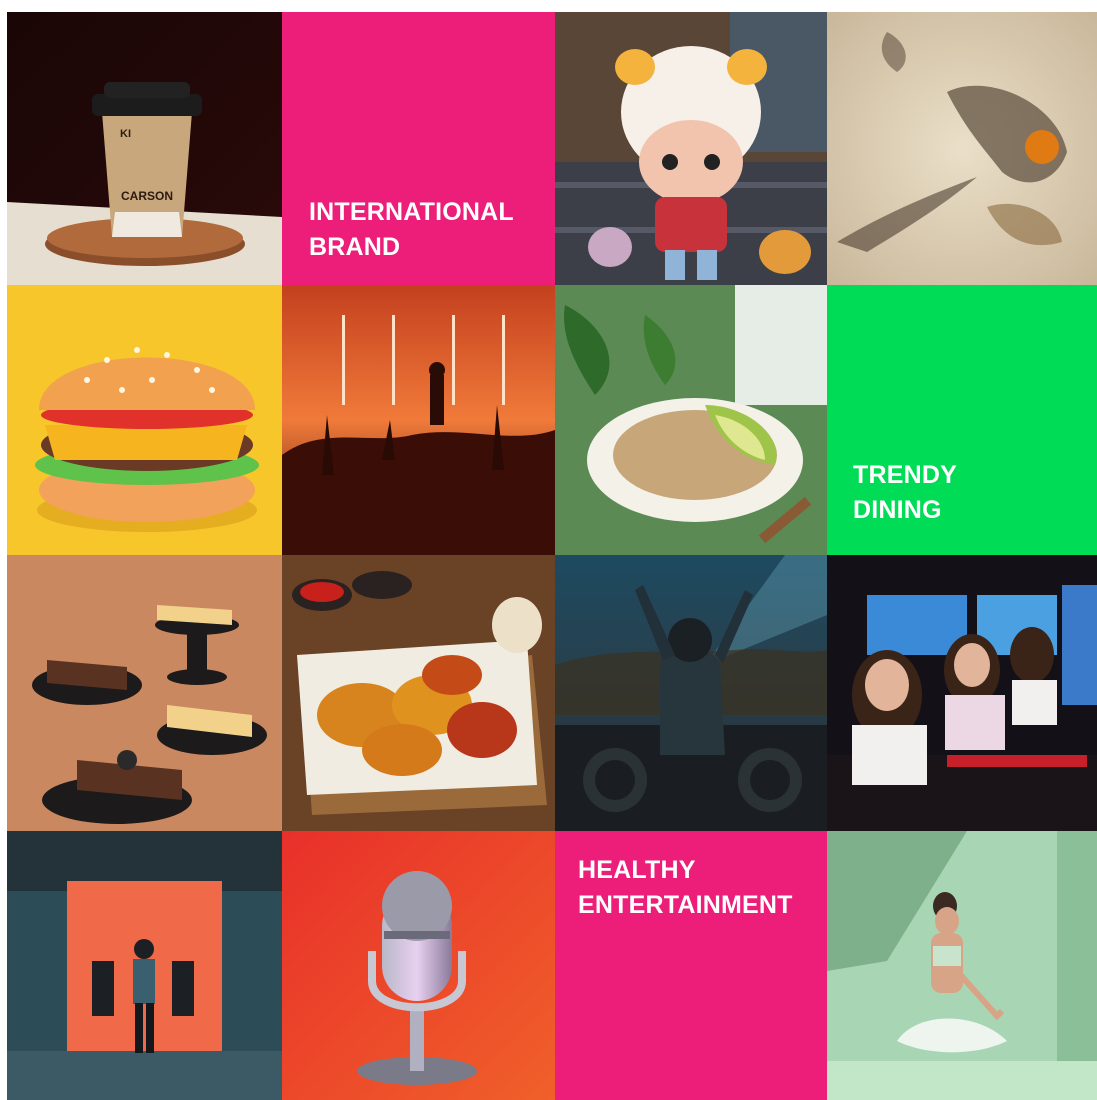 The height and width of the screenshot is (1100, 1097). What do you see at coordinates (144, 693) in the screenshot?
I see `cheesecake-image` at bounding box center [144, 693].